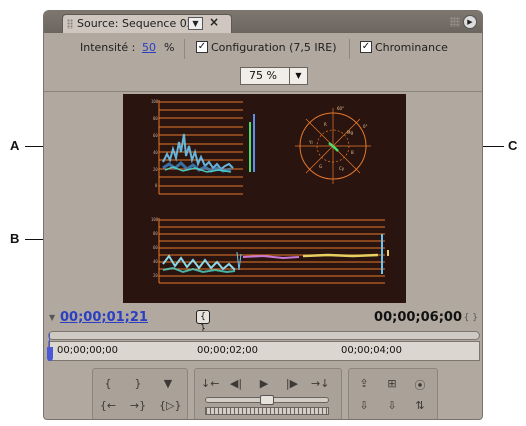  Describe the element at coordinates (195, 23) in the screenshot. I see `tab-dropdown-icon: ▼` at that location.